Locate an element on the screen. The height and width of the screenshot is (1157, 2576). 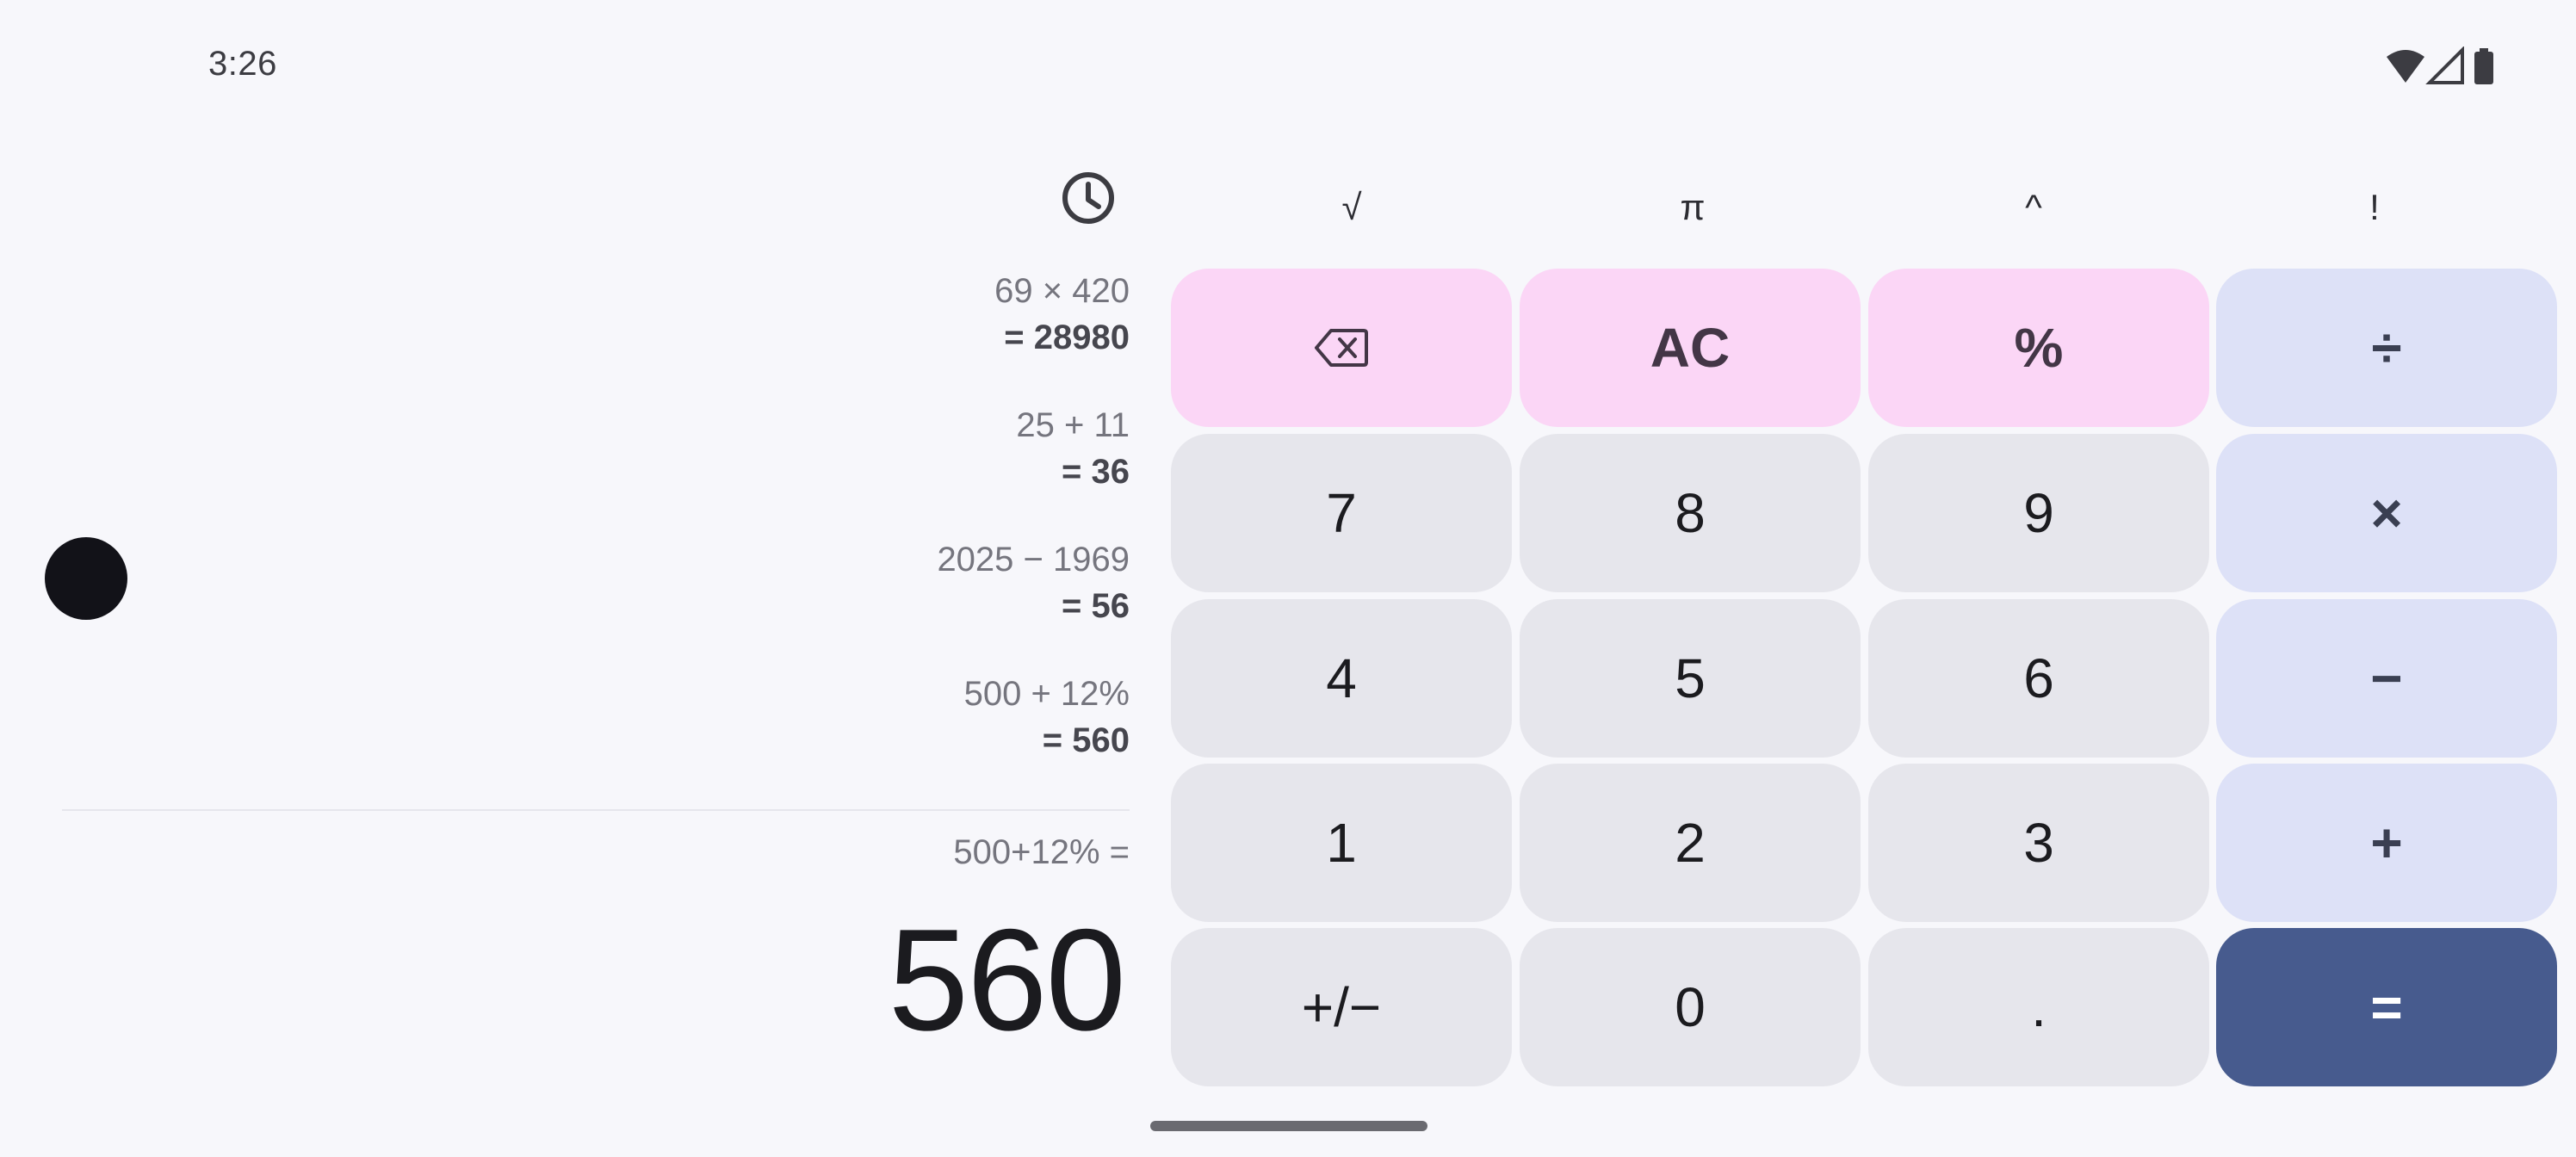
history-result: = 36 is located at coordinates (1096, 472).